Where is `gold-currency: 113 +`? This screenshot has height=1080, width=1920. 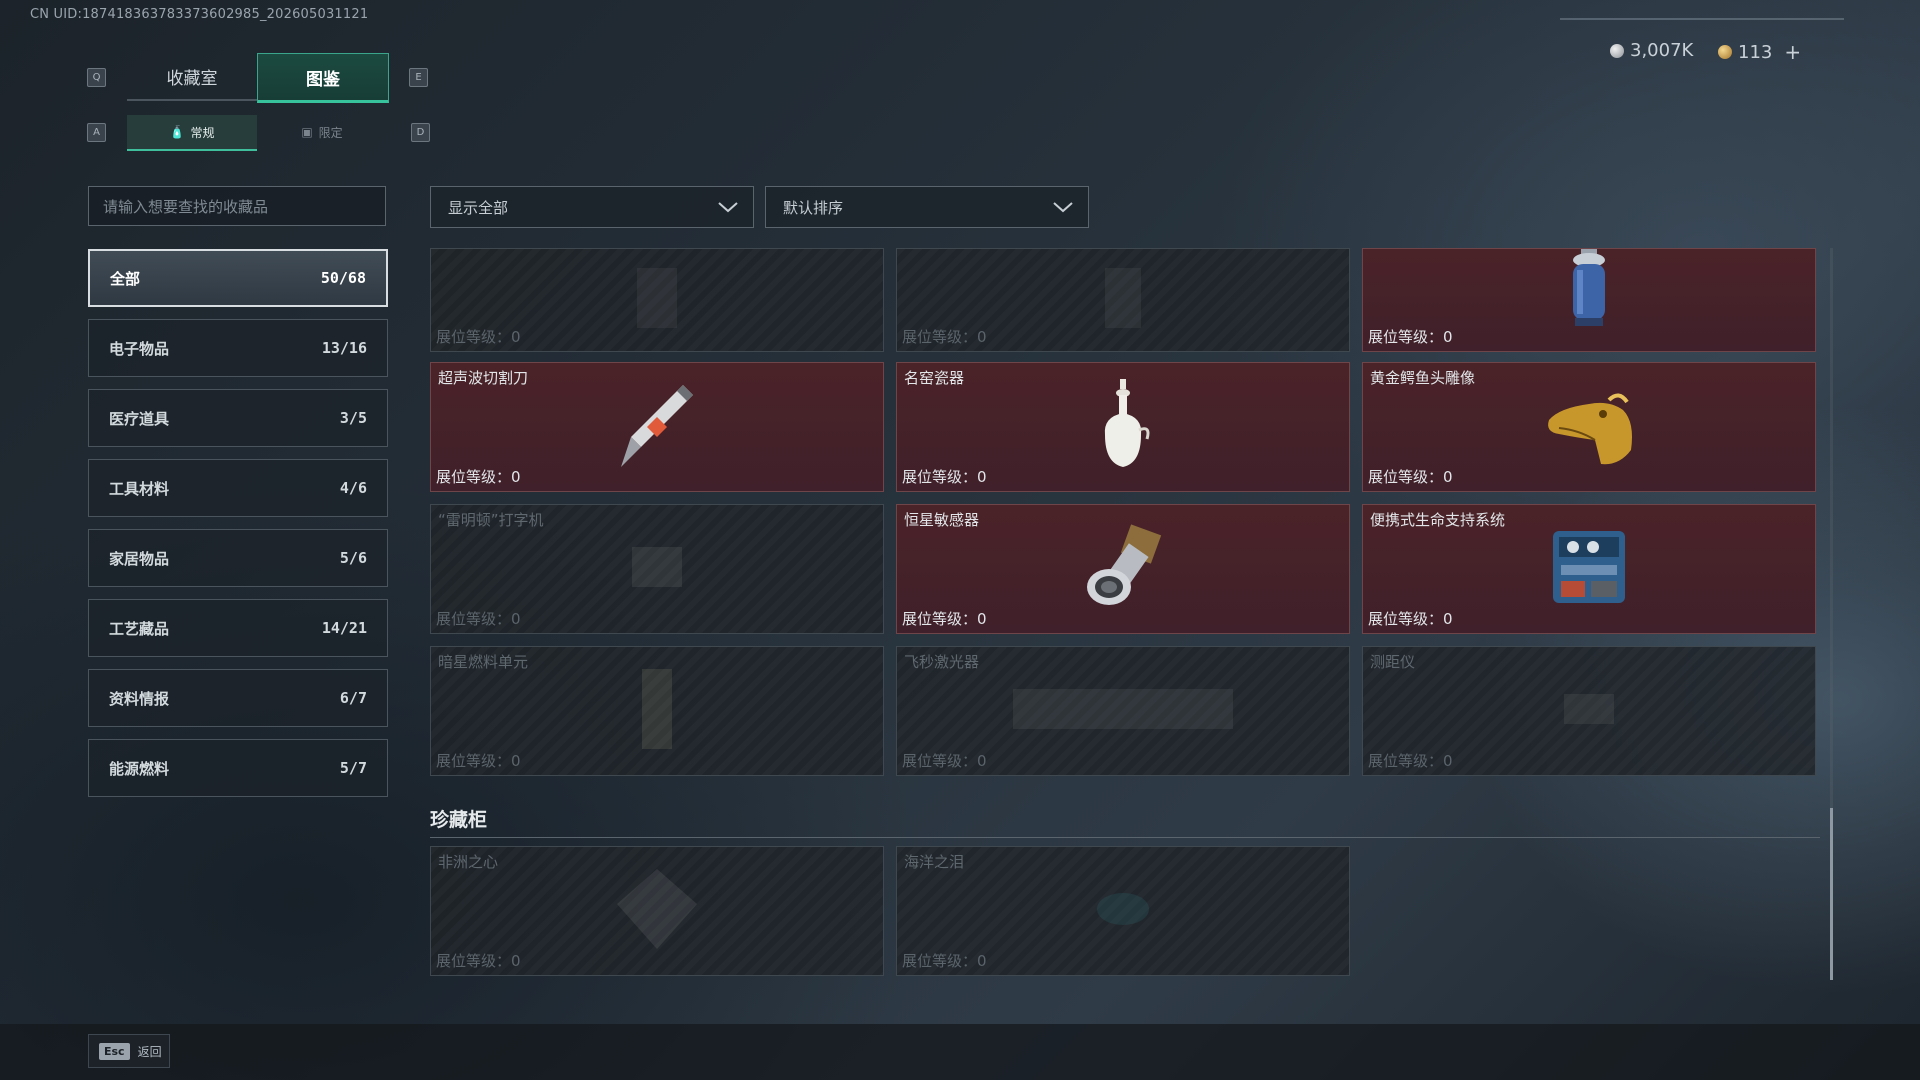 gold-currency: 113 + is located at coordinates (1759, 52).